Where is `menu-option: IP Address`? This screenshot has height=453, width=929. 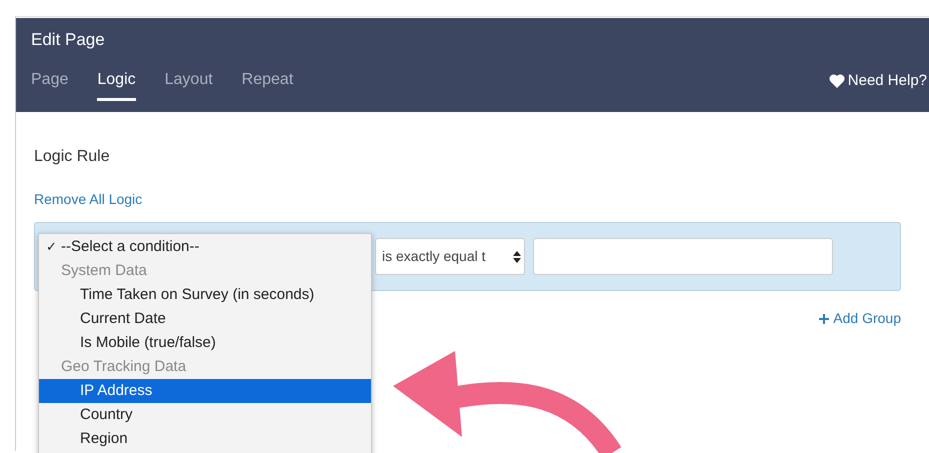
menu-option: IP Address is located at coordinates (205, 391).